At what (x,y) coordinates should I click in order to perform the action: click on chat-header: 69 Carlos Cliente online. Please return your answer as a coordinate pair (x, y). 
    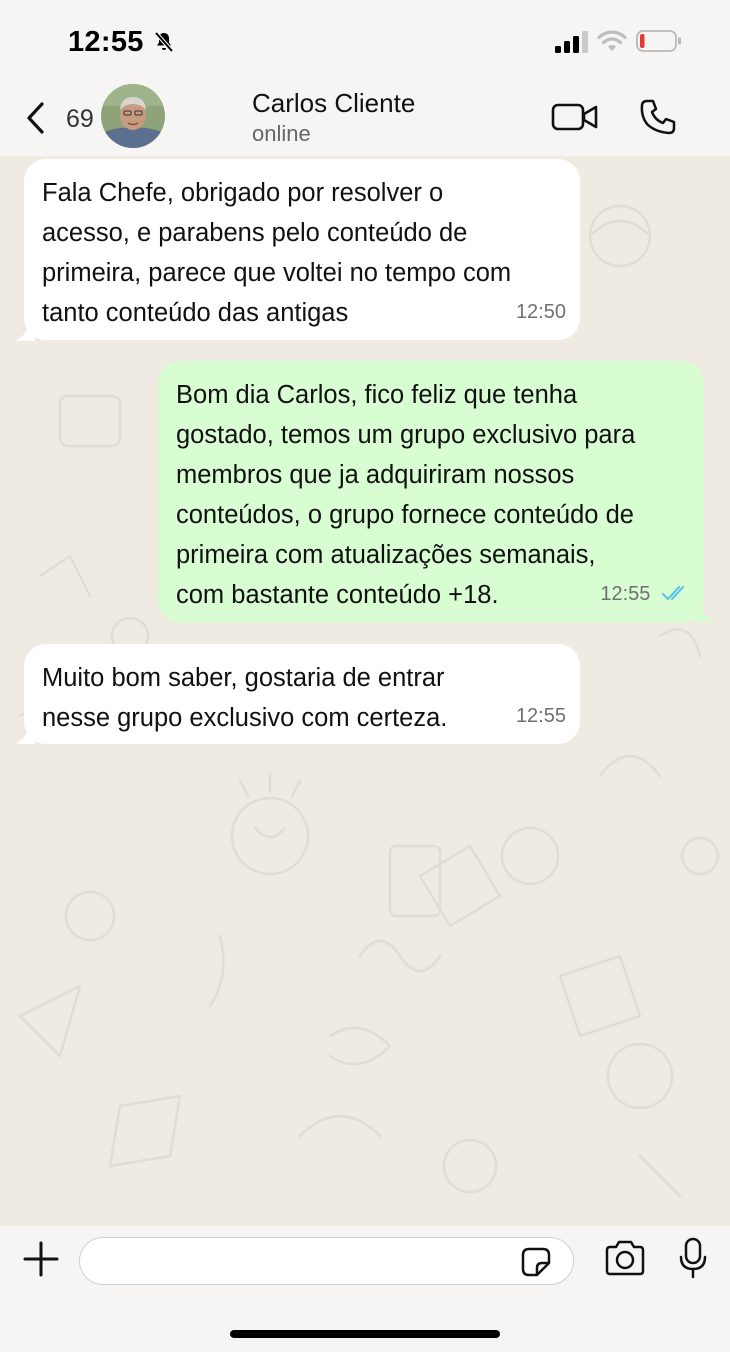
    Looking at the image, I should click on (365, 118).